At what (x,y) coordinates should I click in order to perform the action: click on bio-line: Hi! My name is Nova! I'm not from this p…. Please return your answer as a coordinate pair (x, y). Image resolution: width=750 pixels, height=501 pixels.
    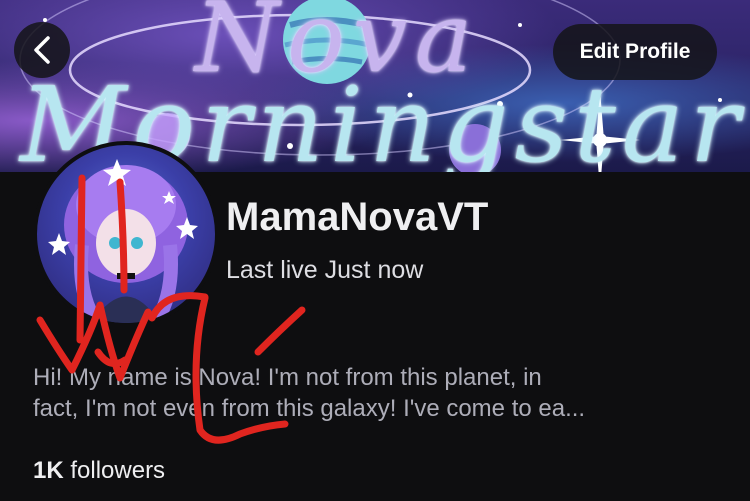
    Looking at the image, I should click on (287, 377).